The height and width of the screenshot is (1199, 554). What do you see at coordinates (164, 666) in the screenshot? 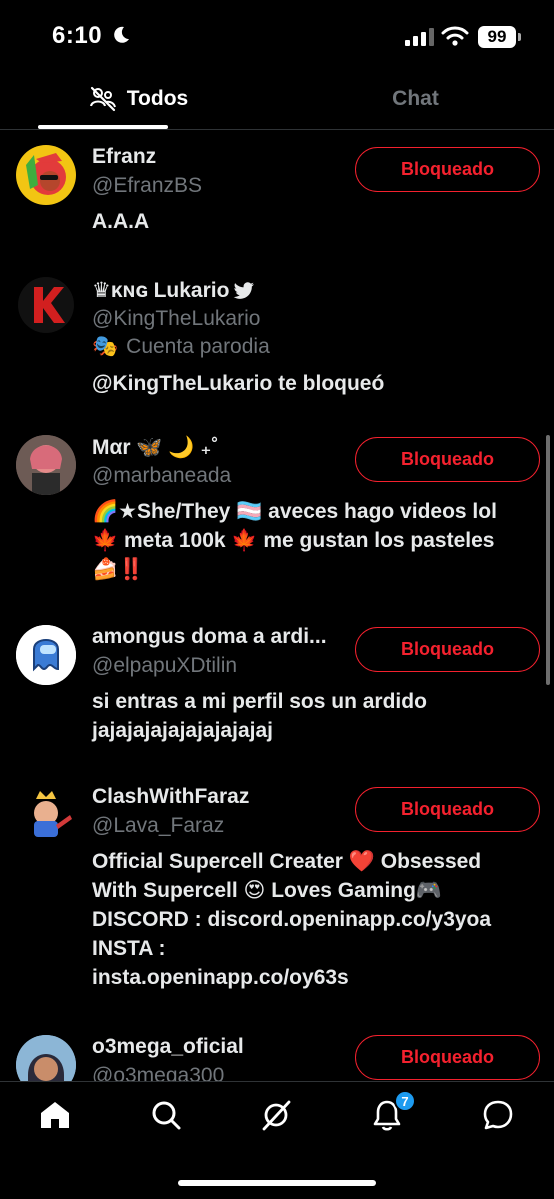
I see `user-handle: @elpapuXDtilin` at bounding box center [164, 666].